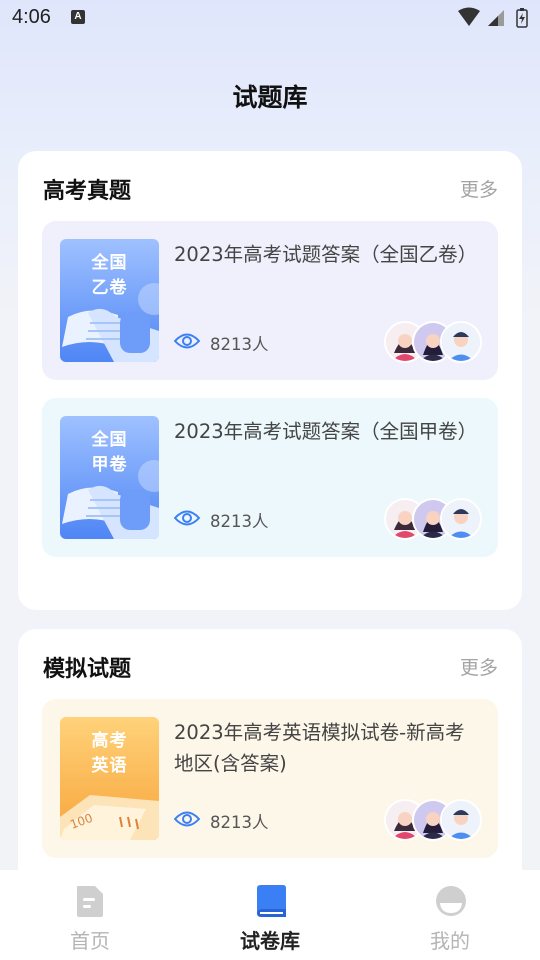  Describe the element at coordinates (109, 766) in the screenshot. I see `thumb-text-line-2: 英语` at that location.